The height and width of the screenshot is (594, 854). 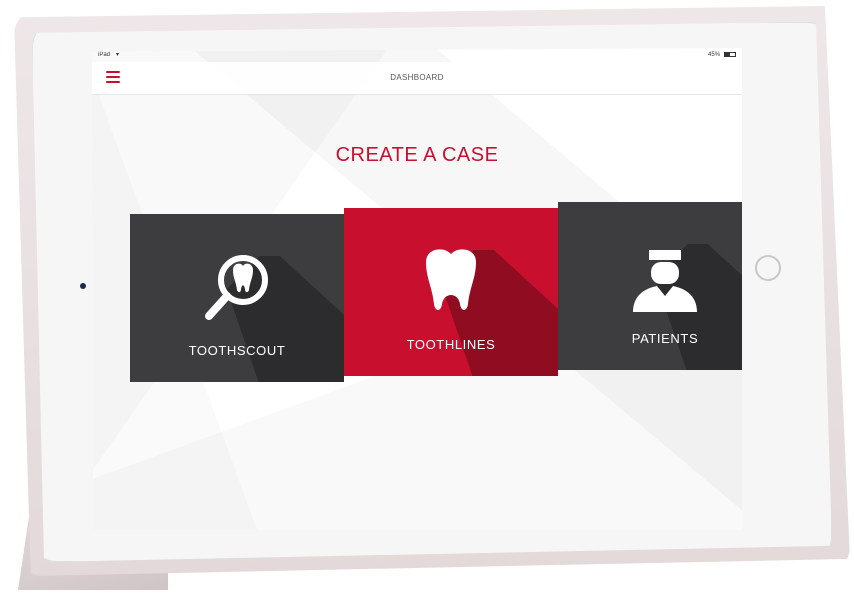 What do you see at coordinates (237, 350) in the screenshot?
I see `tile-label: TOOTHSCOUT` at bounding box center [237, 350].